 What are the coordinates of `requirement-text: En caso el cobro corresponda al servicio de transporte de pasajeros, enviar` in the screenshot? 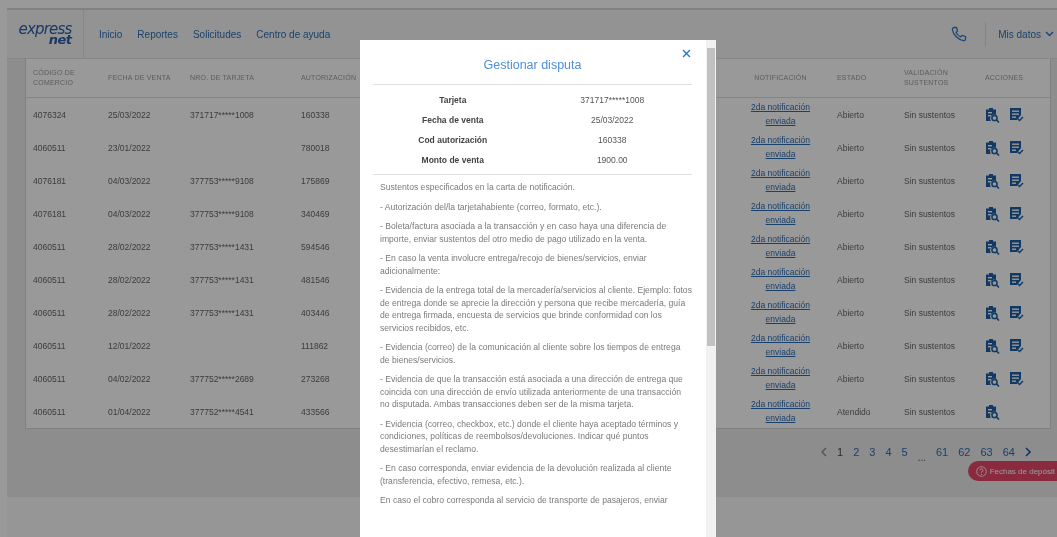 It's located at (524, 500).